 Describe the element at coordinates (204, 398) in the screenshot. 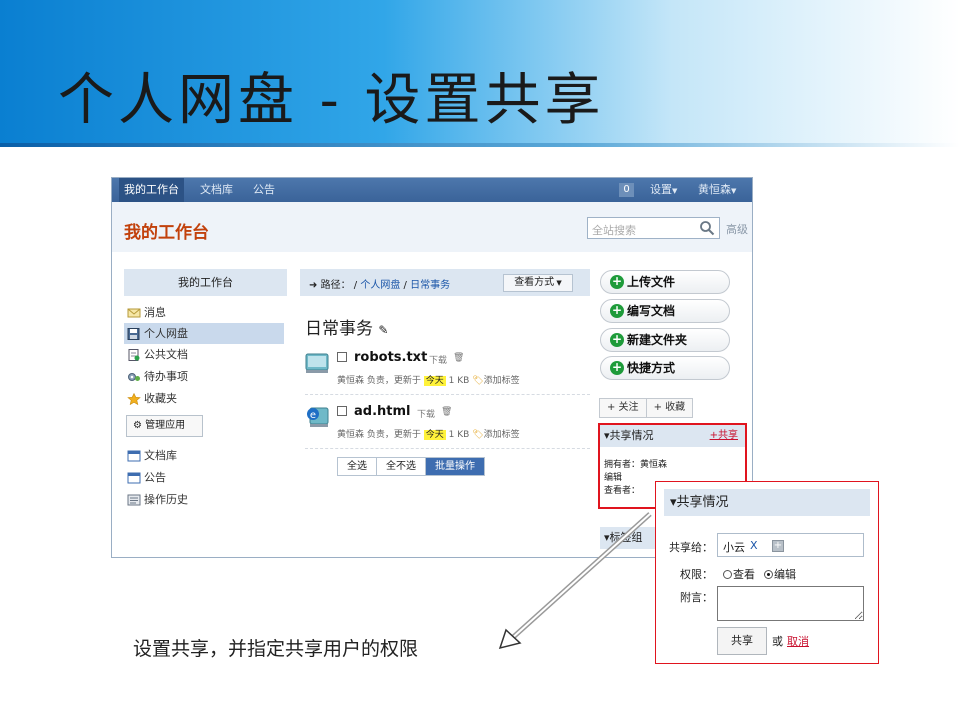

I see `sidebar-item-favorites: 收藏夹` at that location.